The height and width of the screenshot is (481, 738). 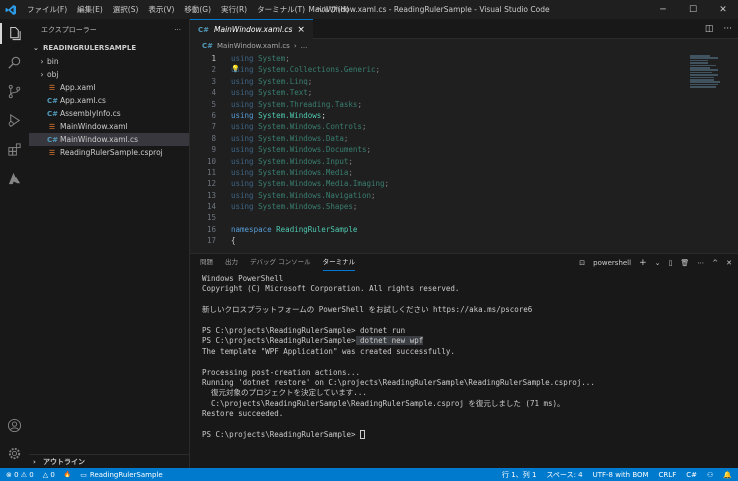 What do you see at coordinates (213, 93) in the screenshot?
I see `line-number: 4` at bounding box center [213, 93].